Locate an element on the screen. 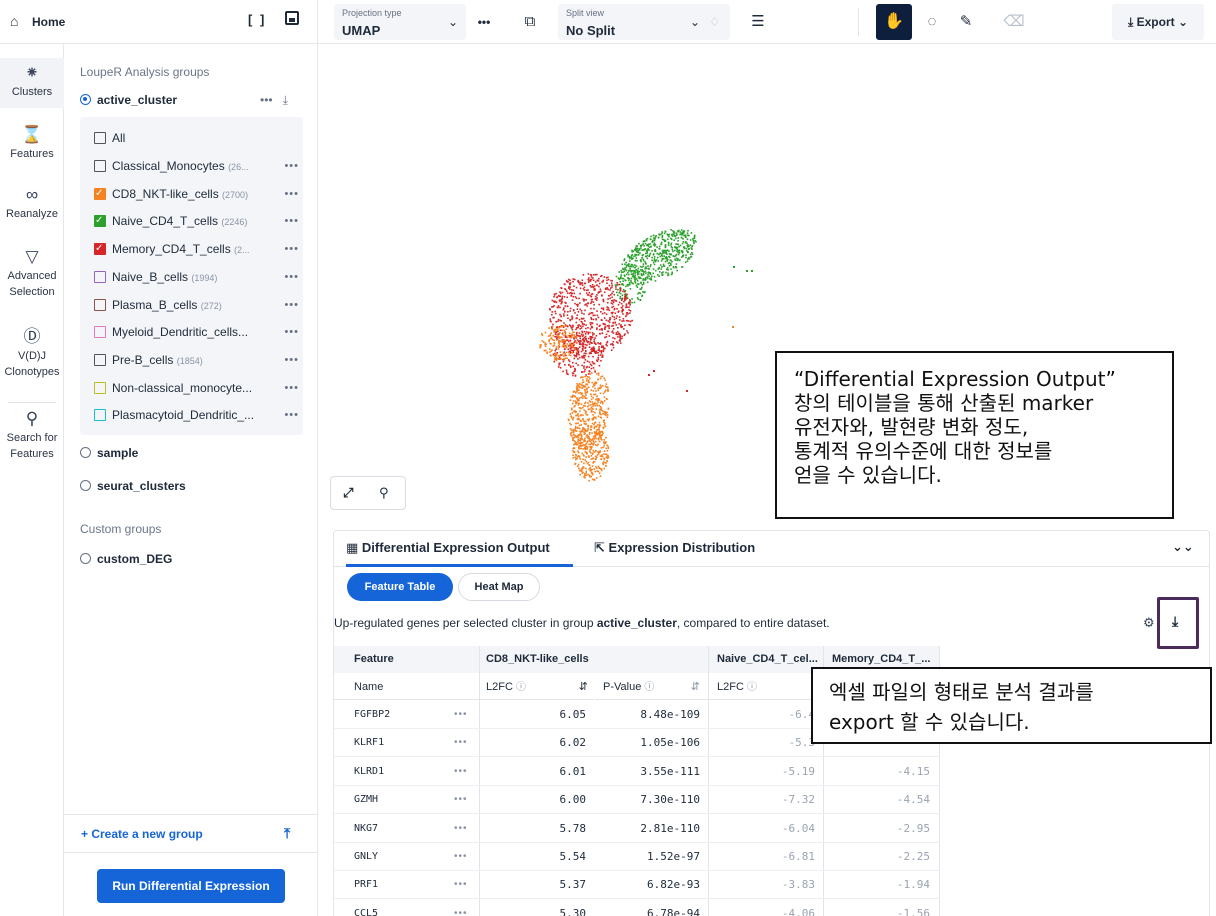 Image resolution: width=1216 pixels, height=916 pixels. rail-reanalyze: ∞ Reanalyze is located at coordinates (32, 203).